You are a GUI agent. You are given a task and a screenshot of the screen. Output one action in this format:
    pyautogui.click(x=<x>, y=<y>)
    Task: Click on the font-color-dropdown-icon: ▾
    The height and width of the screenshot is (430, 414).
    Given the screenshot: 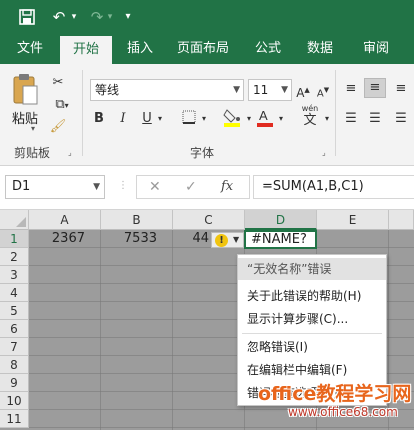 What is the action you would take?
    pyautogui.click(x=281, y=119)
    